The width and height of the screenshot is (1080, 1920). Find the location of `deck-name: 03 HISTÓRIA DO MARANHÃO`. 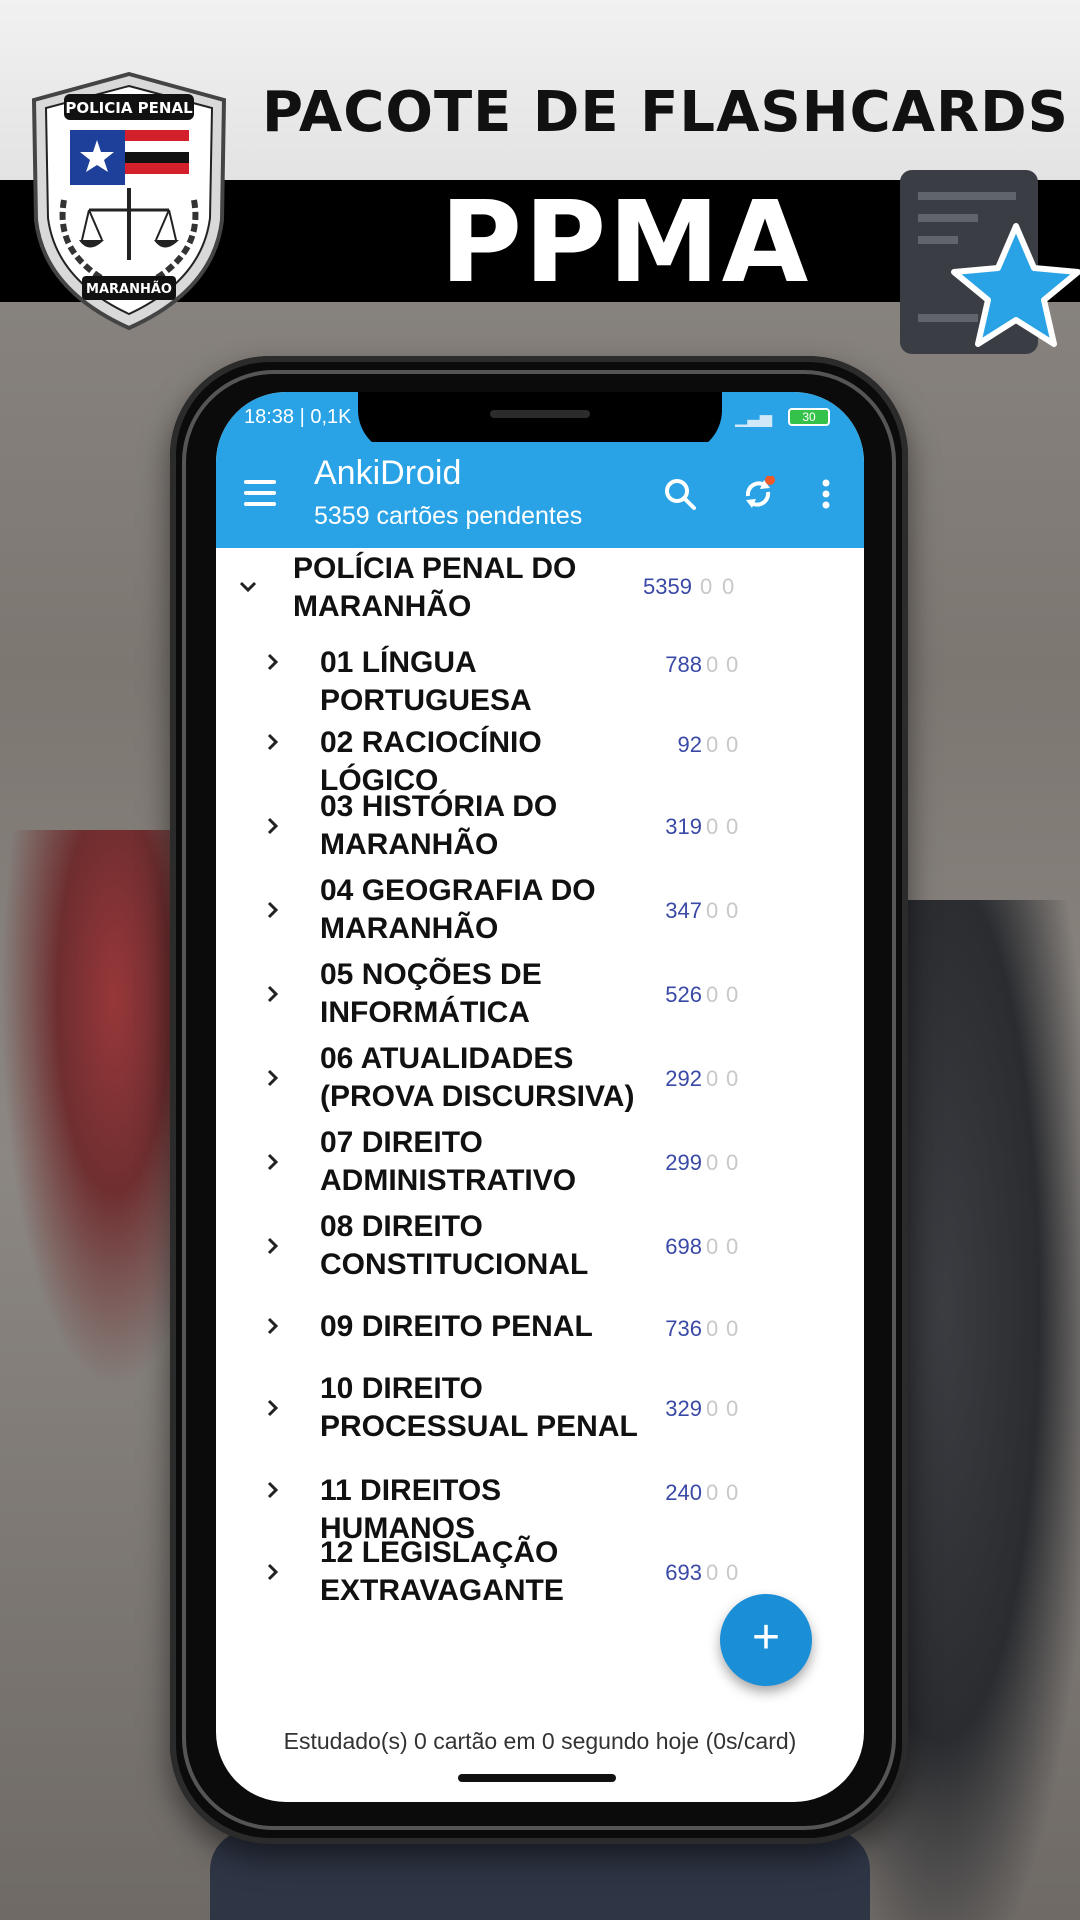

deck-name: 03 HISTÓRIA DO MARANHÃO is located at coordinates (439, 825).